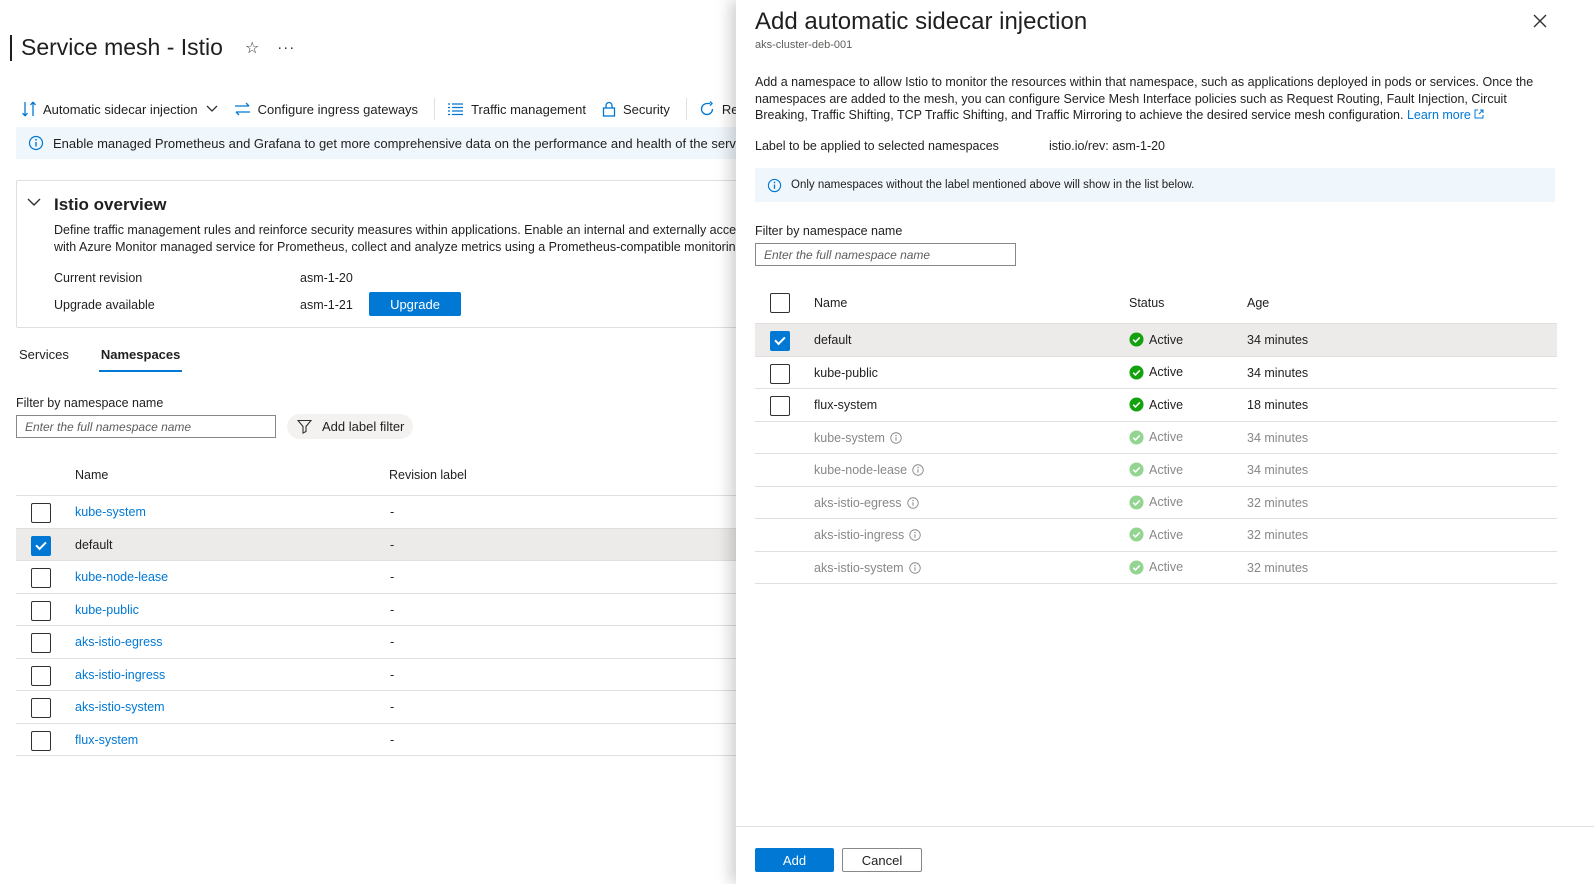 The height and width of the screenshot is (884, 1594). Describe the element at coordinates (1258, 303) in the screenshot. I see `column-header-age: Age` at that location.